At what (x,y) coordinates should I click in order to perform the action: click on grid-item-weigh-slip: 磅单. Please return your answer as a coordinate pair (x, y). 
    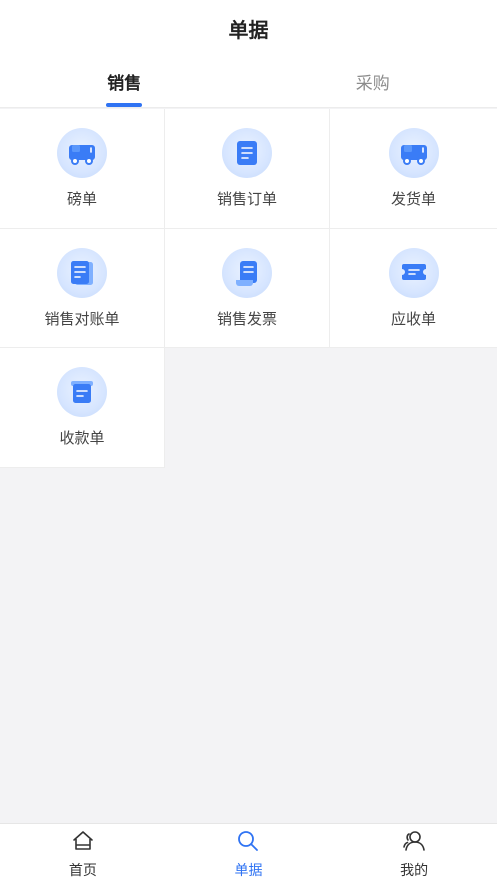
    Looking at the image, I should click on (82, 169).